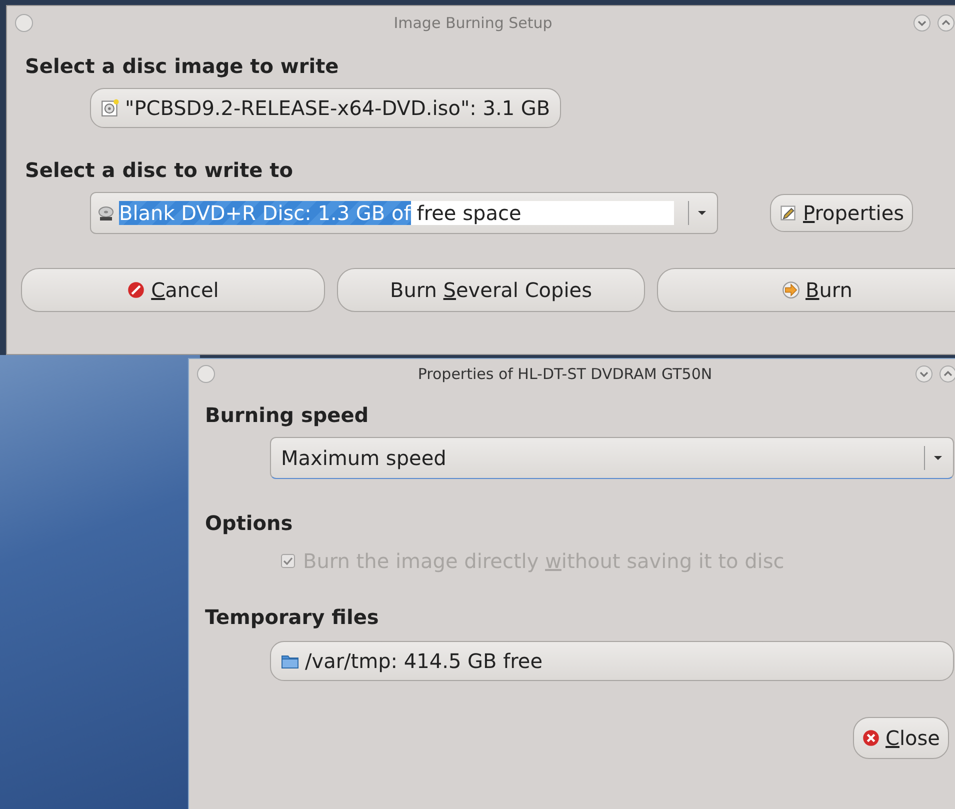  What do you see at coordinates (612, 458) in the screenshot?
I see `speed-combo-box: Maximum speed` at bounding box center [612, 458].